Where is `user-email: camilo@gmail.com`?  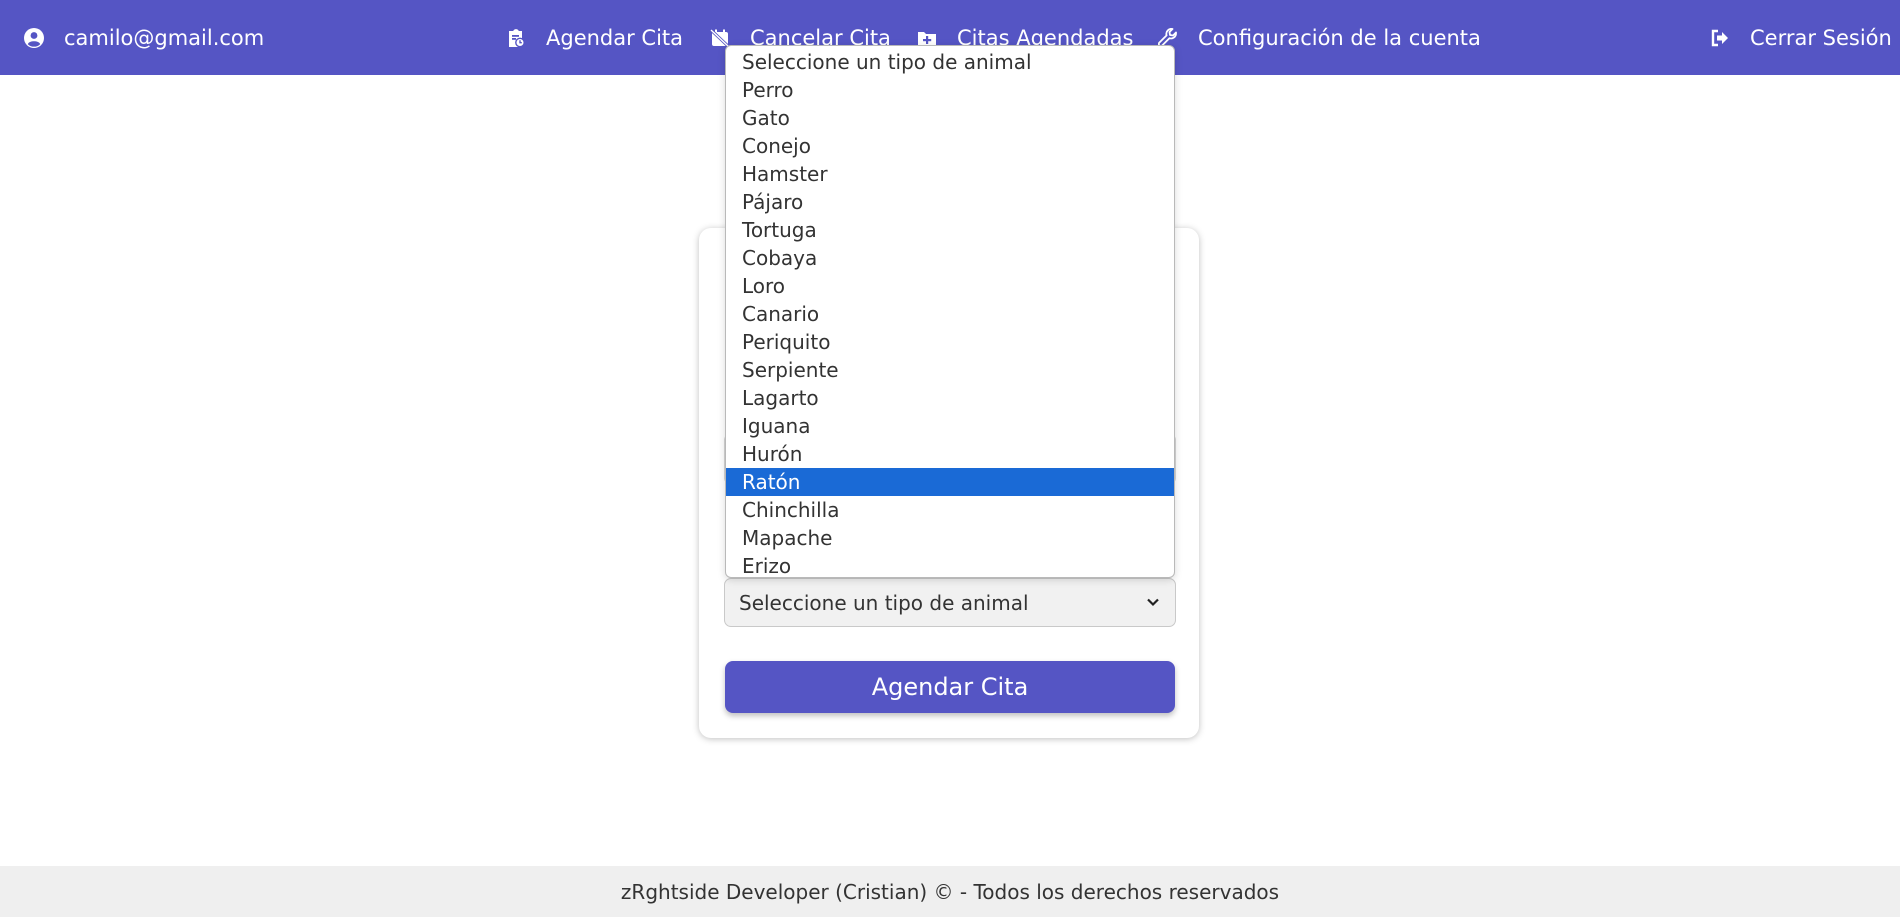 user-email: camilo@gmail.com is located at coordinates (164, 37).